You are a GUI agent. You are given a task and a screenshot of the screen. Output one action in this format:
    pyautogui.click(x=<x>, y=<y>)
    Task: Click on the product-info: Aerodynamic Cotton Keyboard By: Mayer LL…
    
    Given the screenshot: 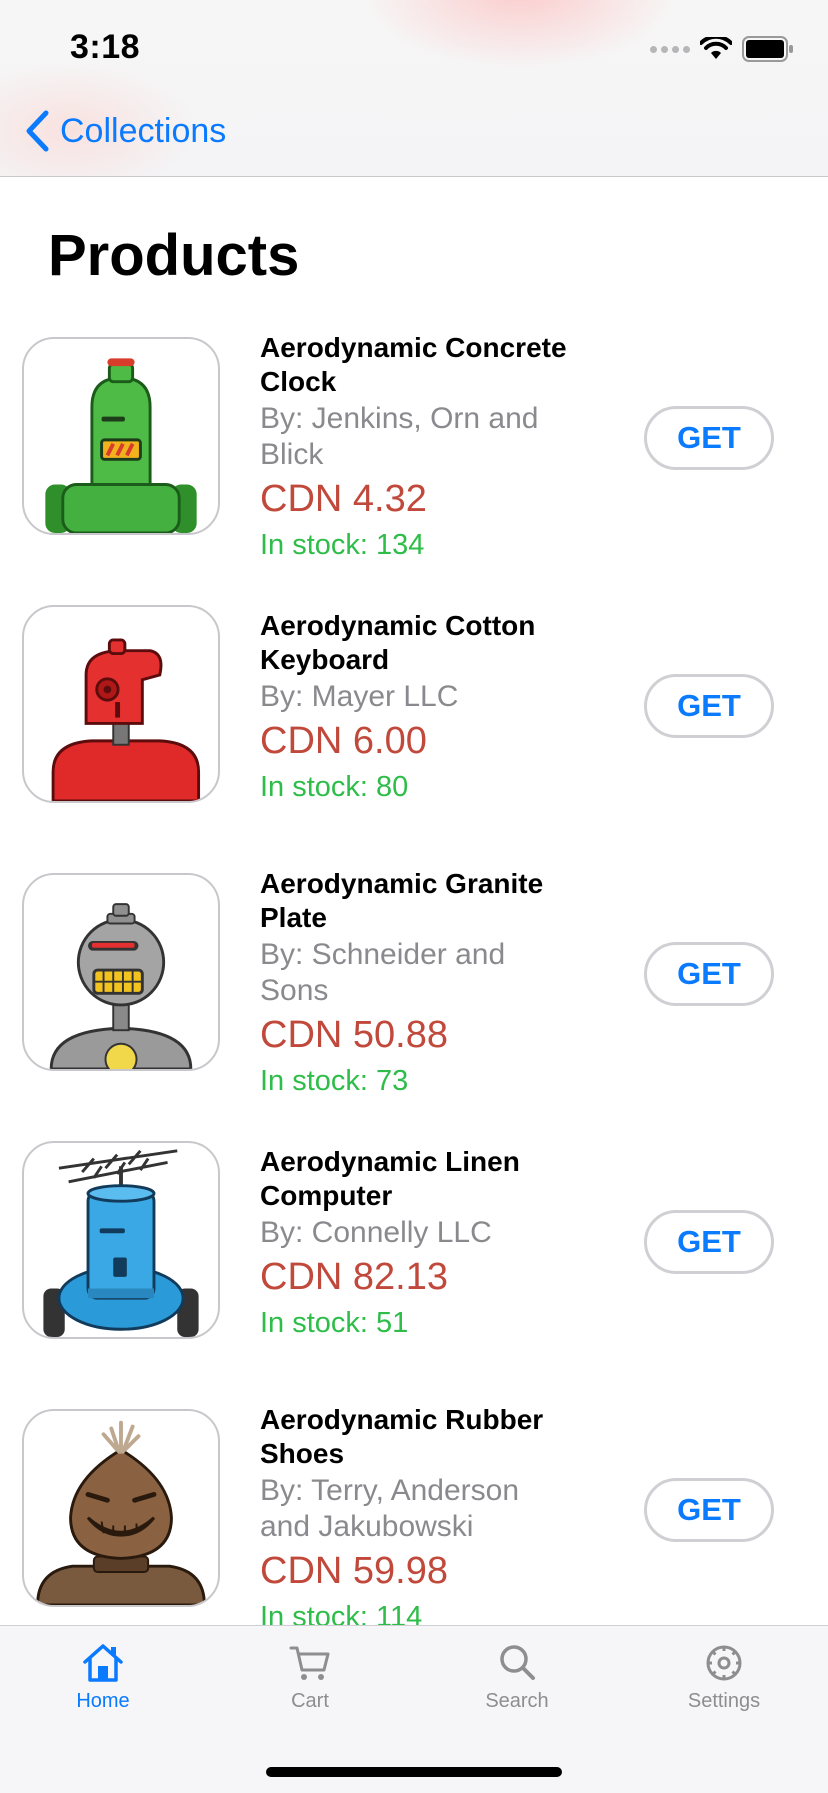 What is the action you would take?
    pyautogui.click(x=415, y=707)
    